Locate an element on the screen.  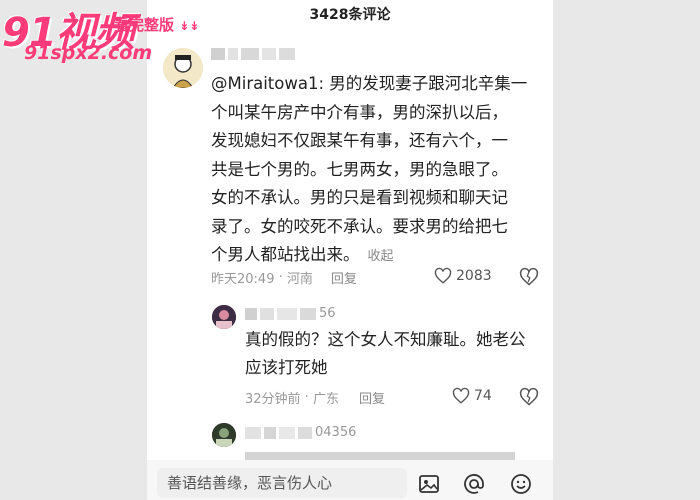
comment-time: 昨天20:49 is located at coordinates (243, 279).